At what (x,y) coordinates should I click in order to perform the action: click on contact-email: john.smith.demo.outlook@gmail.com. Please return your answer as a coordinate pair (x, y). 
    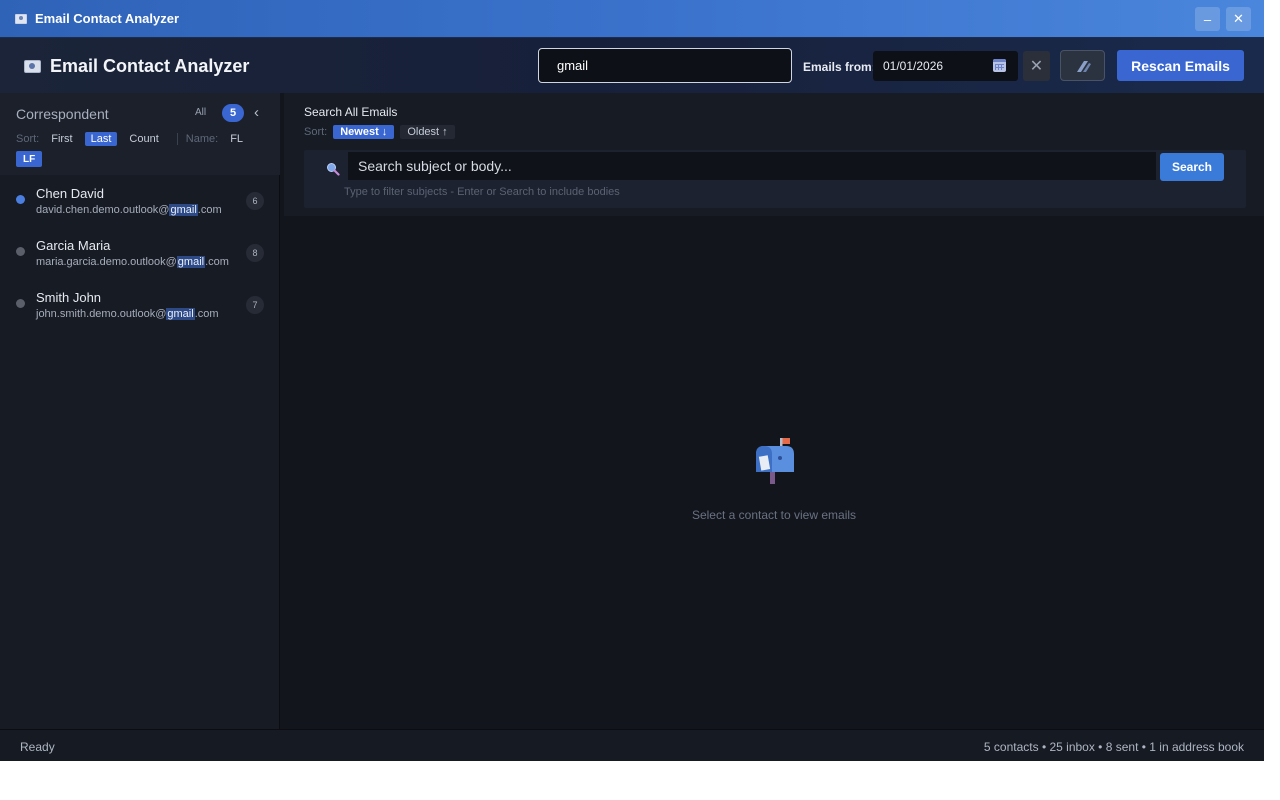
    Looking at the image, I should click on (127, 314).